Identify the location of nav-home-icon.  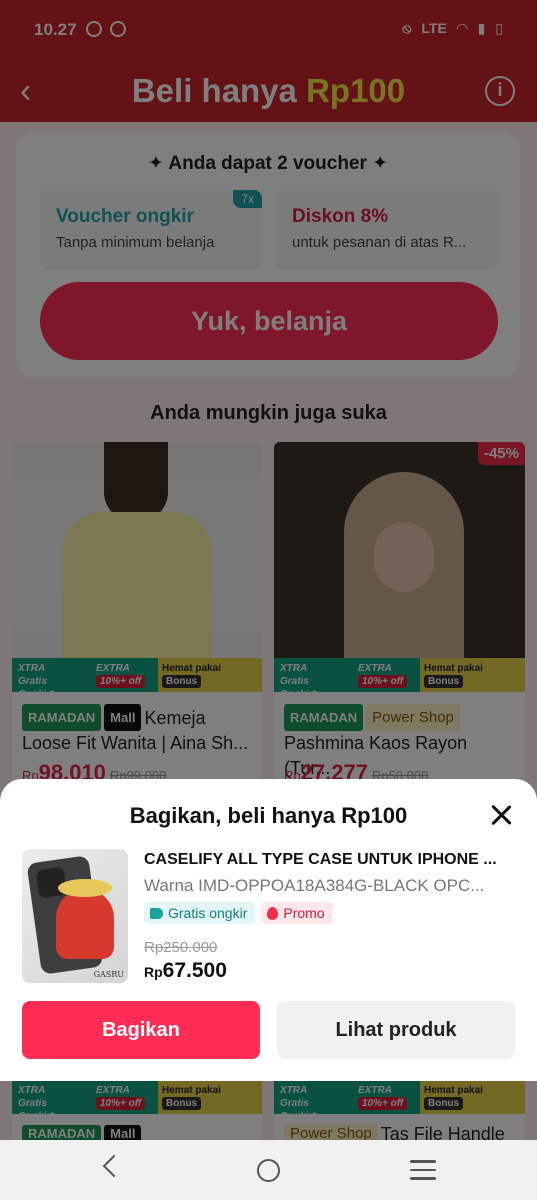
(268, 1170).